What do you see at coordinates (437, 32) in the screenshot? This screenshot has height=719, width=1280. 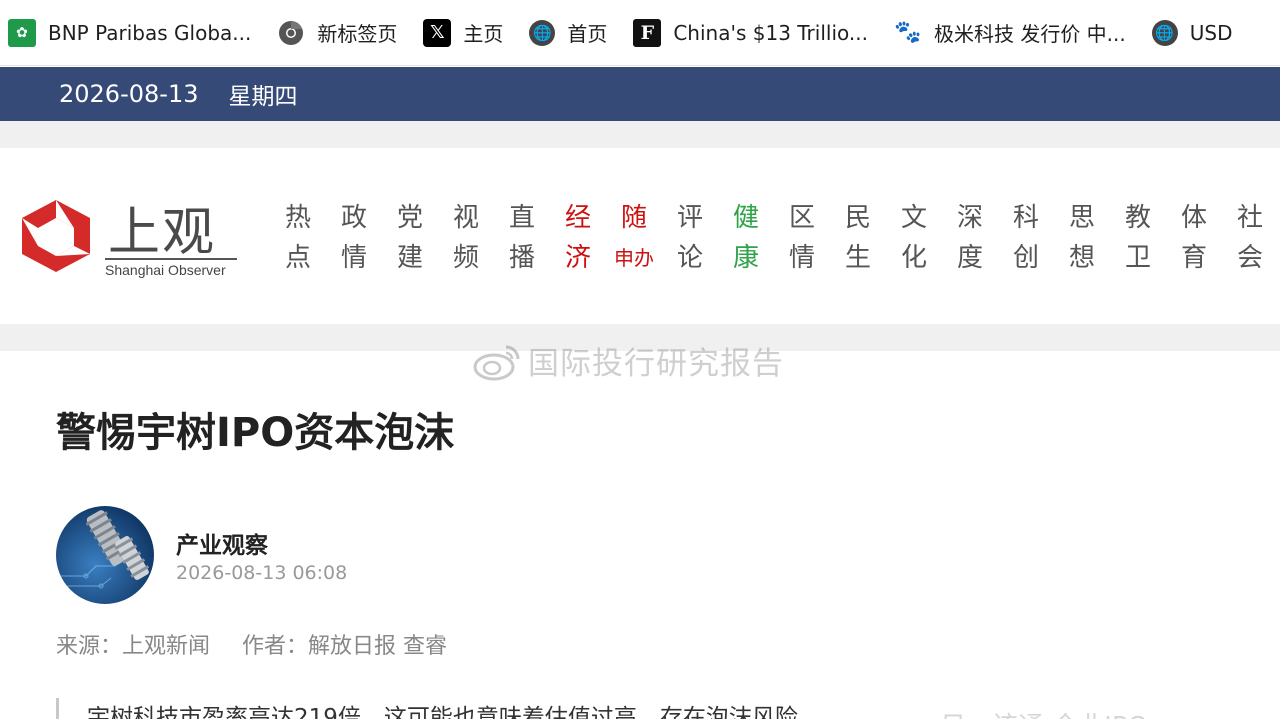 I see `x-icon: 𝕏` at bounding box center [437, 32].